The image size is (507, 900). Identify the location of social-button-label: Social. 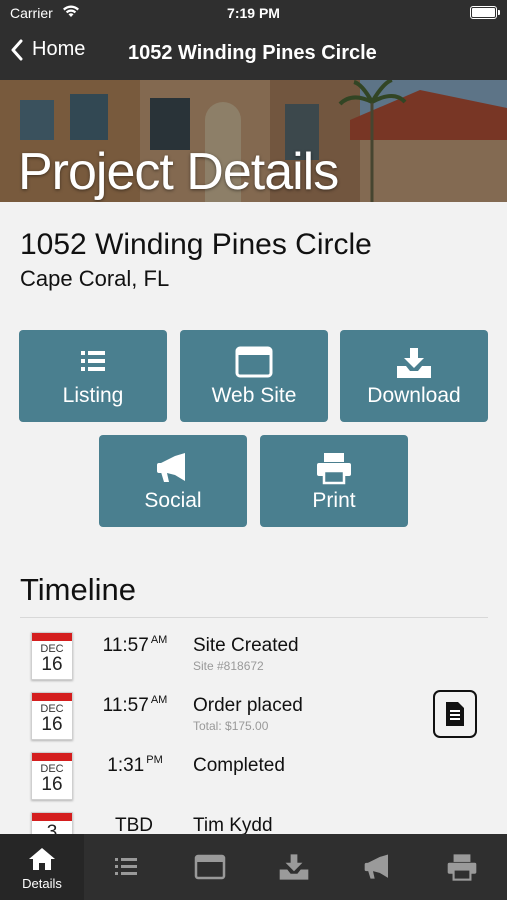
(173, 500).